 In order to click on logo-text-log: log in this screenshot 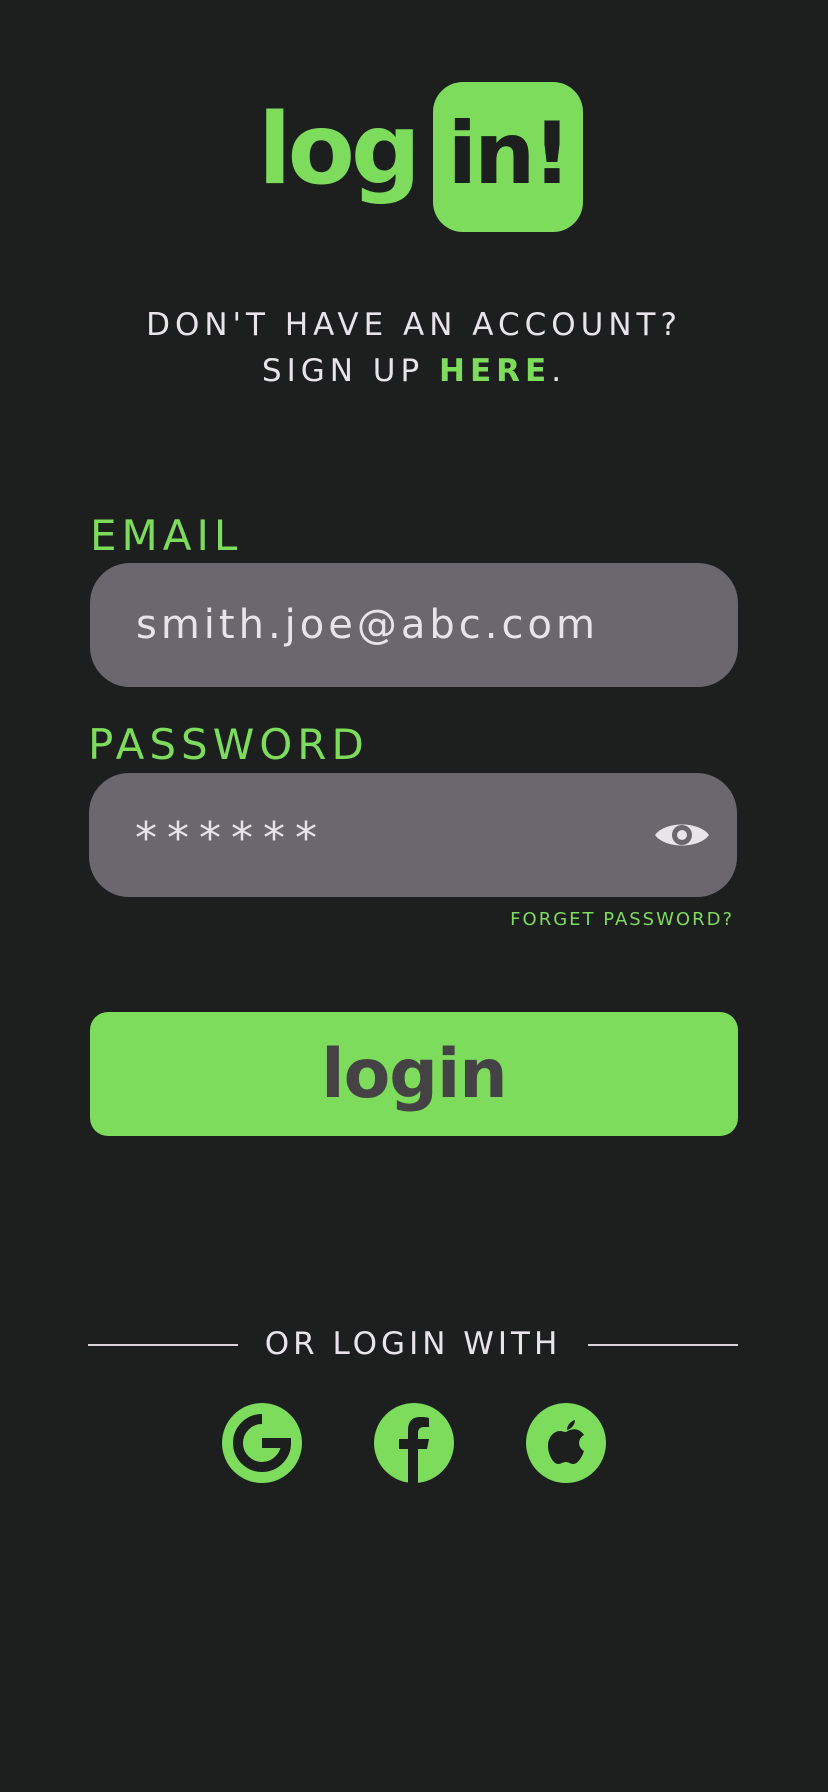, I will do `click(339, 150)`.